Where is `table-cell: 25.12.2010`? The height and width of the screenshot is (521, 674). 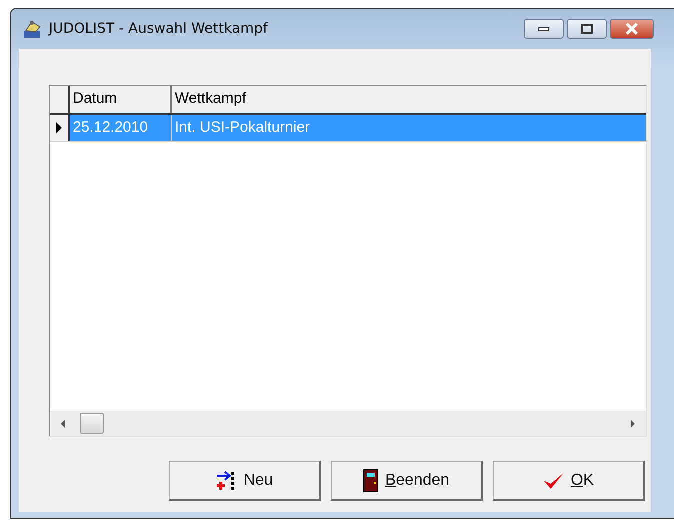
table-cell: 25.12.2010 is located at coordinates (121, 128).